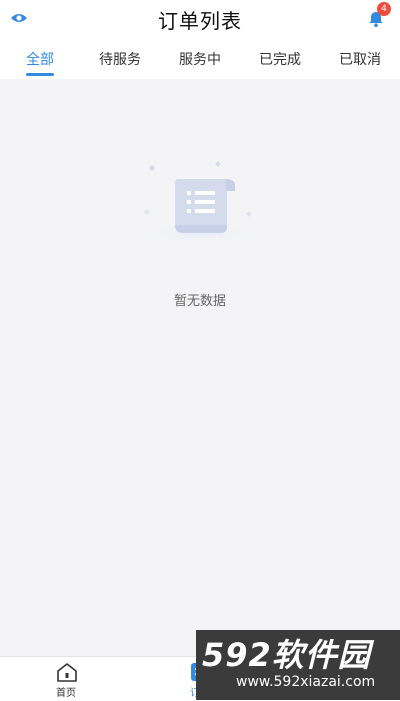 This screenshot has width=400, height=701. What do you see at coordinates (40, 74) in the screenshot?
I see `active-tab-indicator` at bounding box center [40, 74].